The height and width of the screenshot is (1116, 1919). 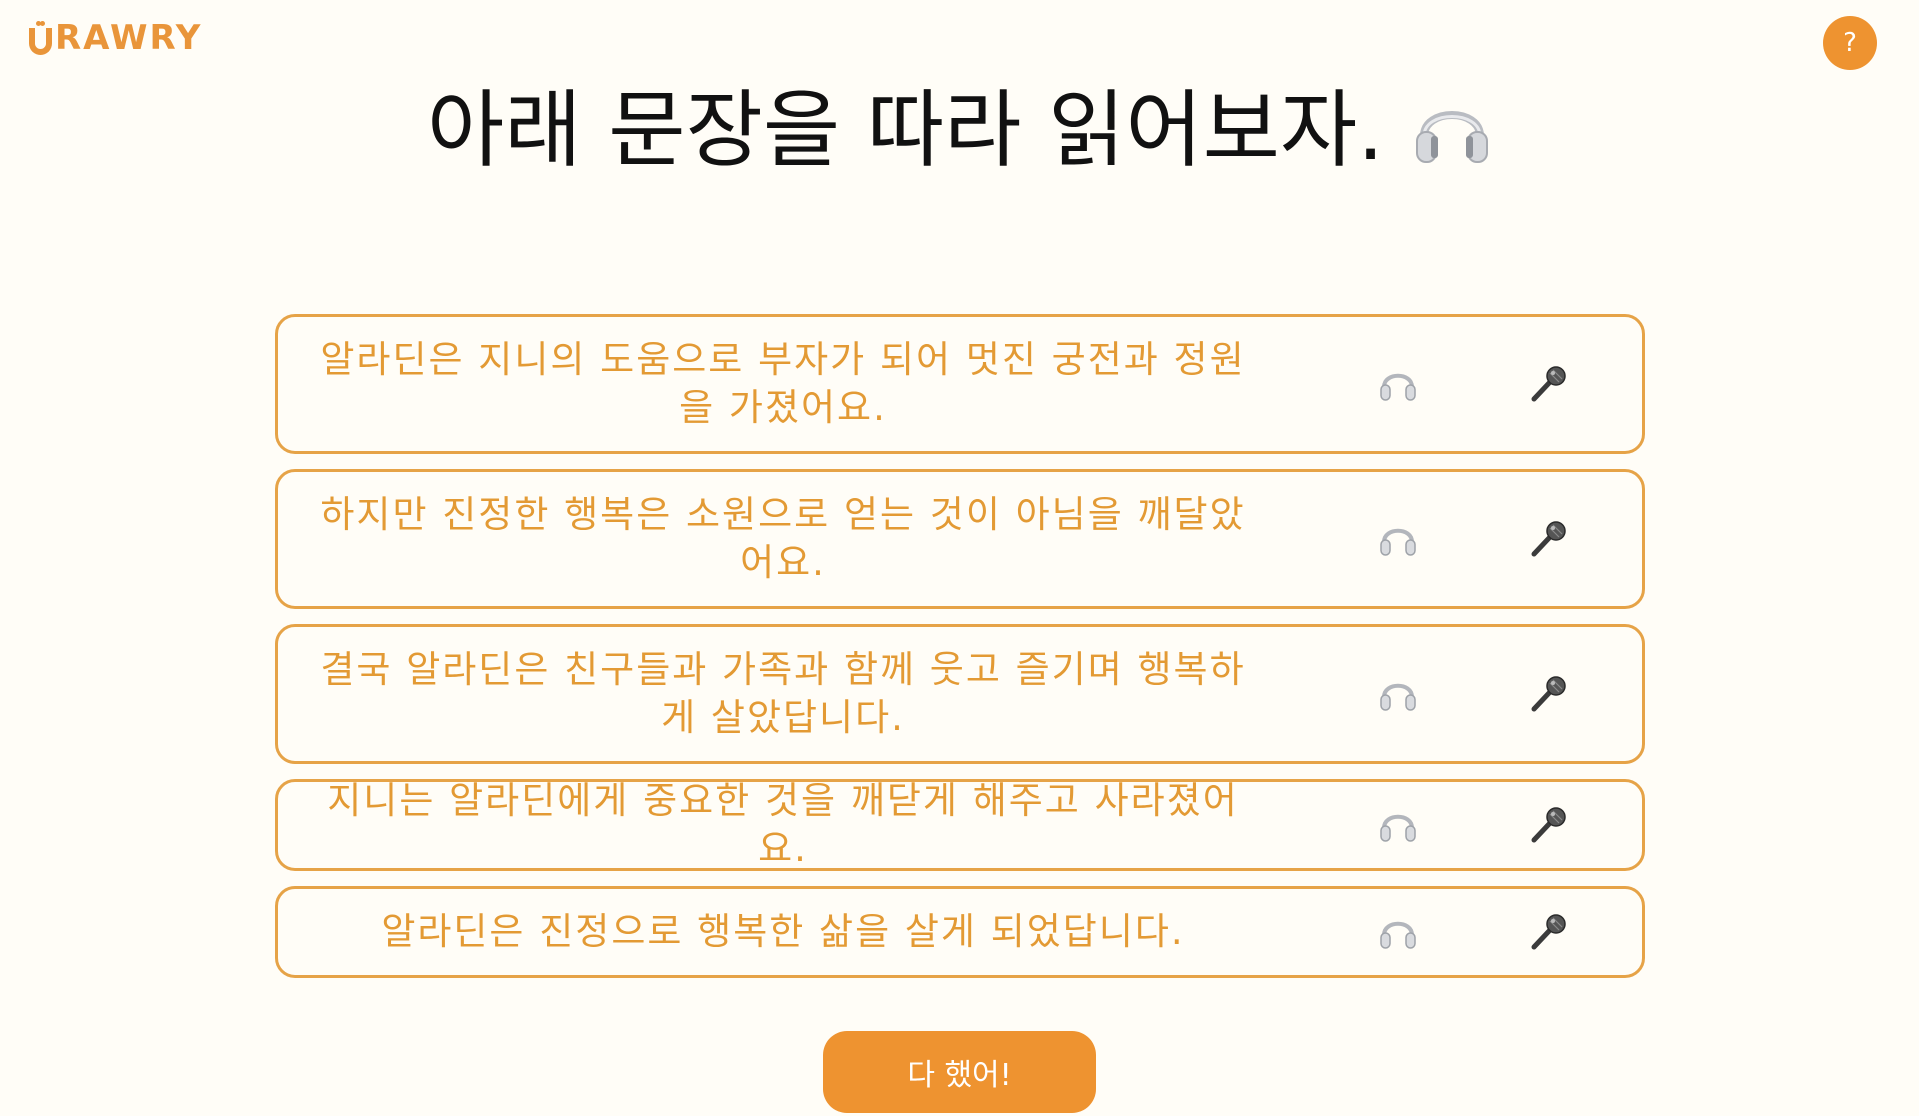 I want to click on brand-logo: RAWRY, so click(x=115, y=38).